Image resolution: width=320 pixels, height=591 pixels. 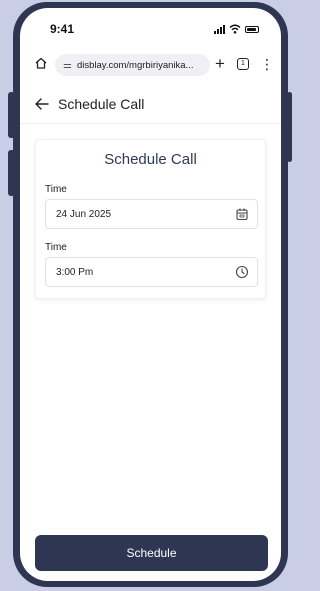 What do you see at coordinates (56, 247) in the screenshot?
I see `time-field-label: Time` at bounding box center [56, 247].